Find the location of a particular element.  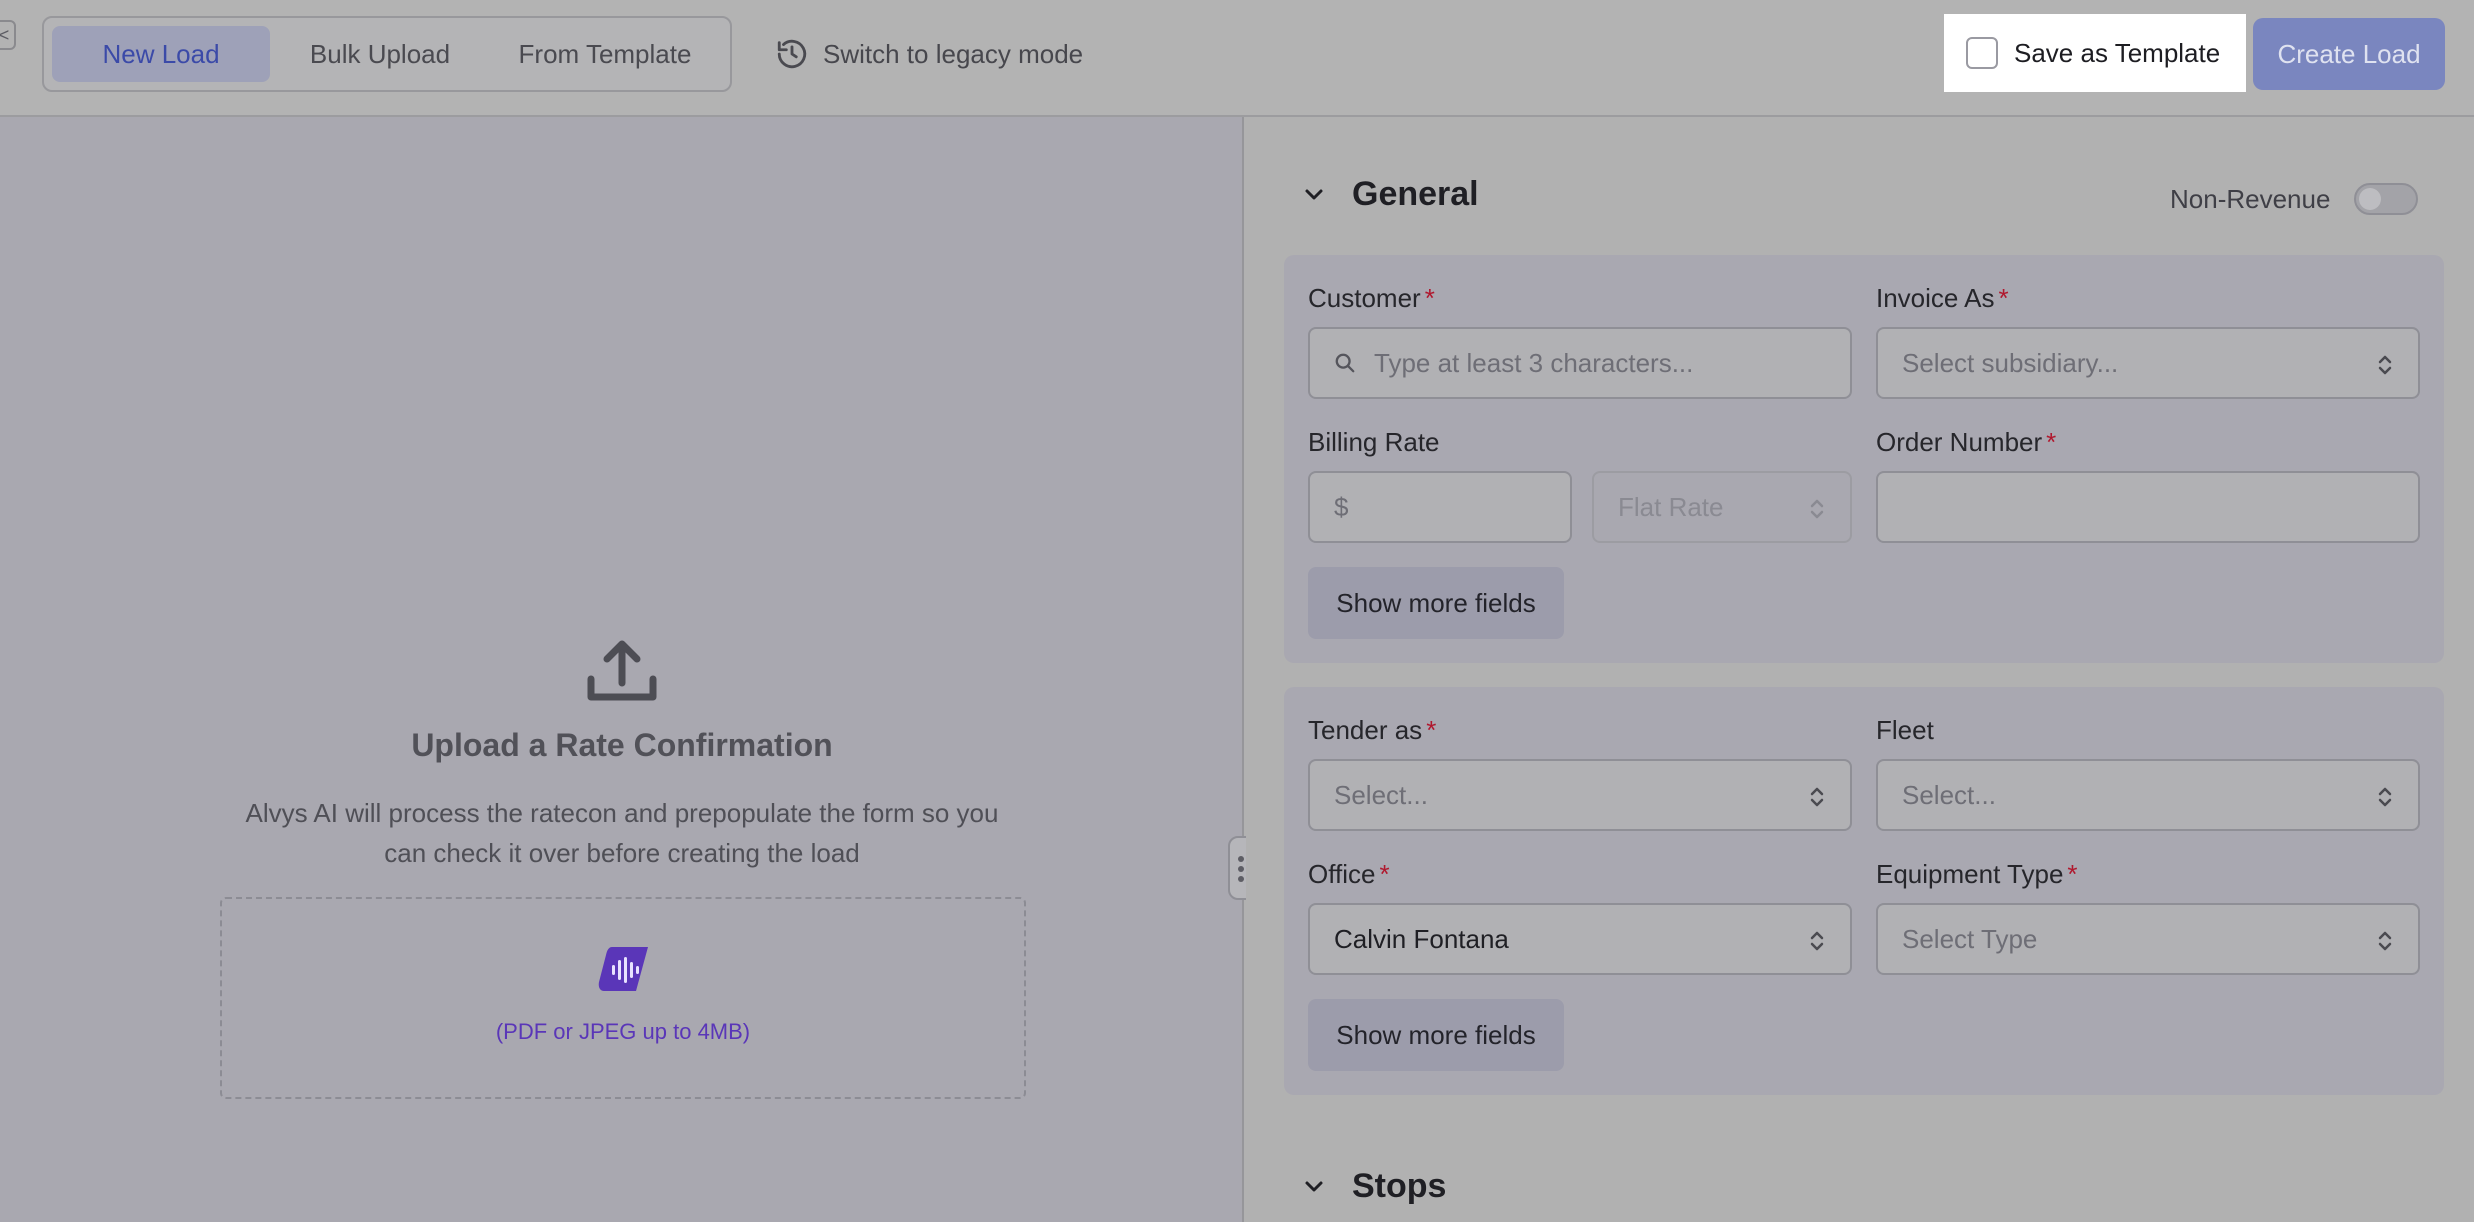

office-value: Calvin Fontana is located at coordinates (1421, 938).